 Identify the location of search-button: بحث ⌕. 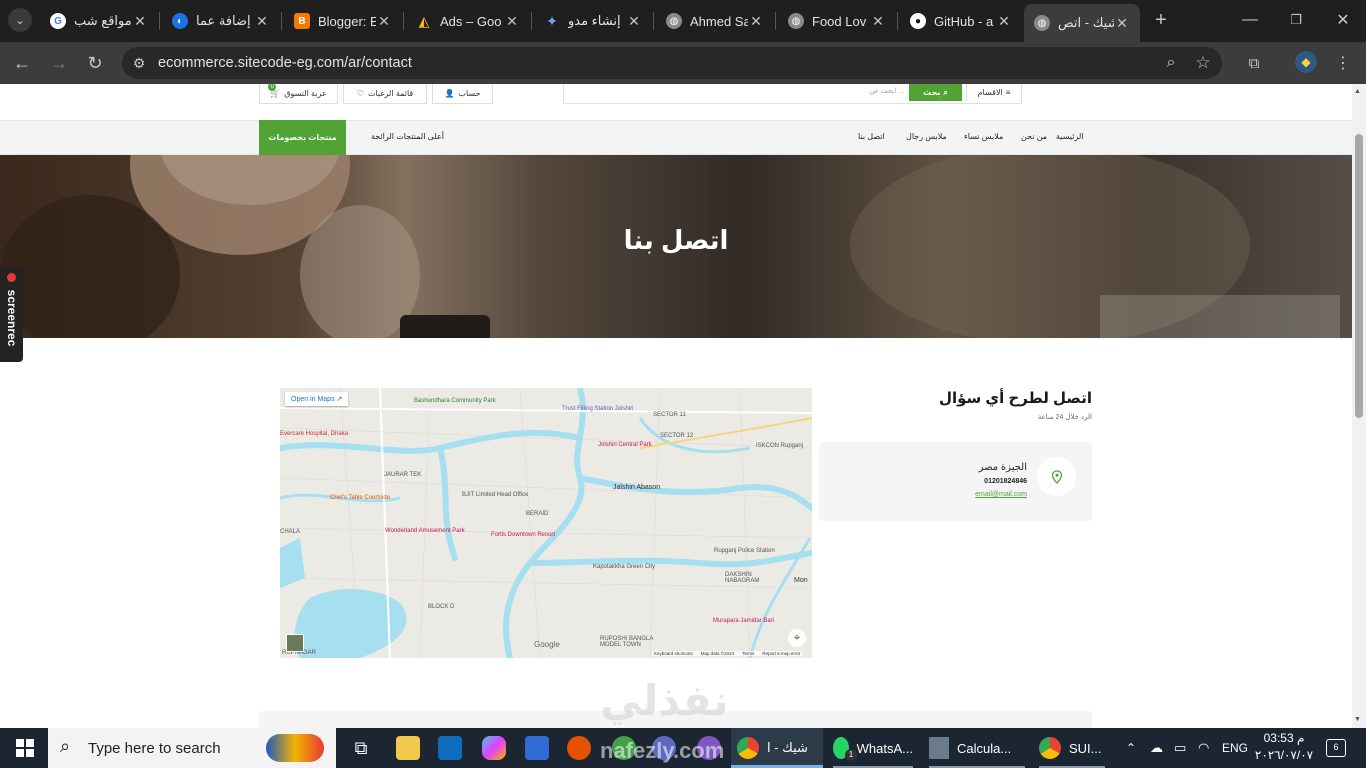
(935, 92).